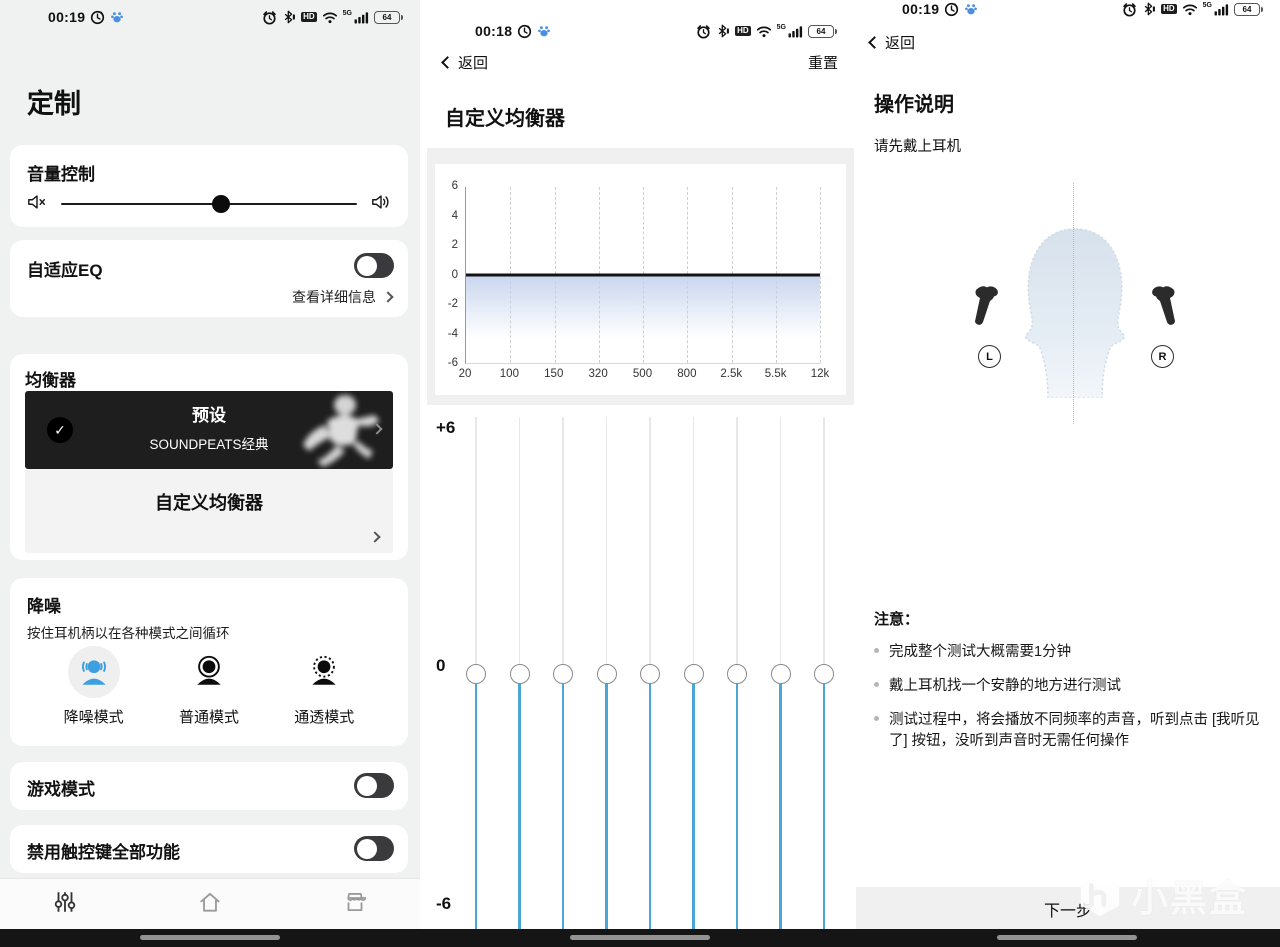 The image size is (1280, 947). I want to click on chevron-right-icon, so click(388, 297).